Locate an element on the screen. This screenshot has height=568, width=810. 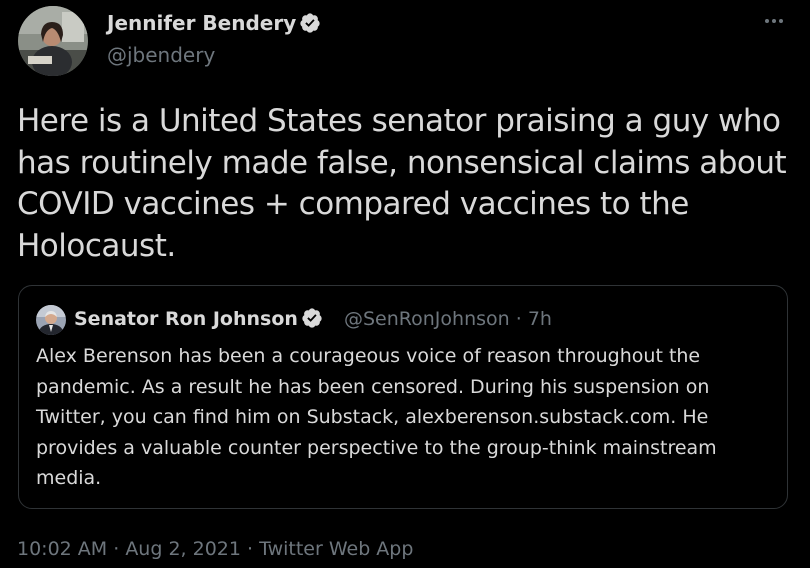
quoted-author-avatar-image is located at coordinates (51, 320).